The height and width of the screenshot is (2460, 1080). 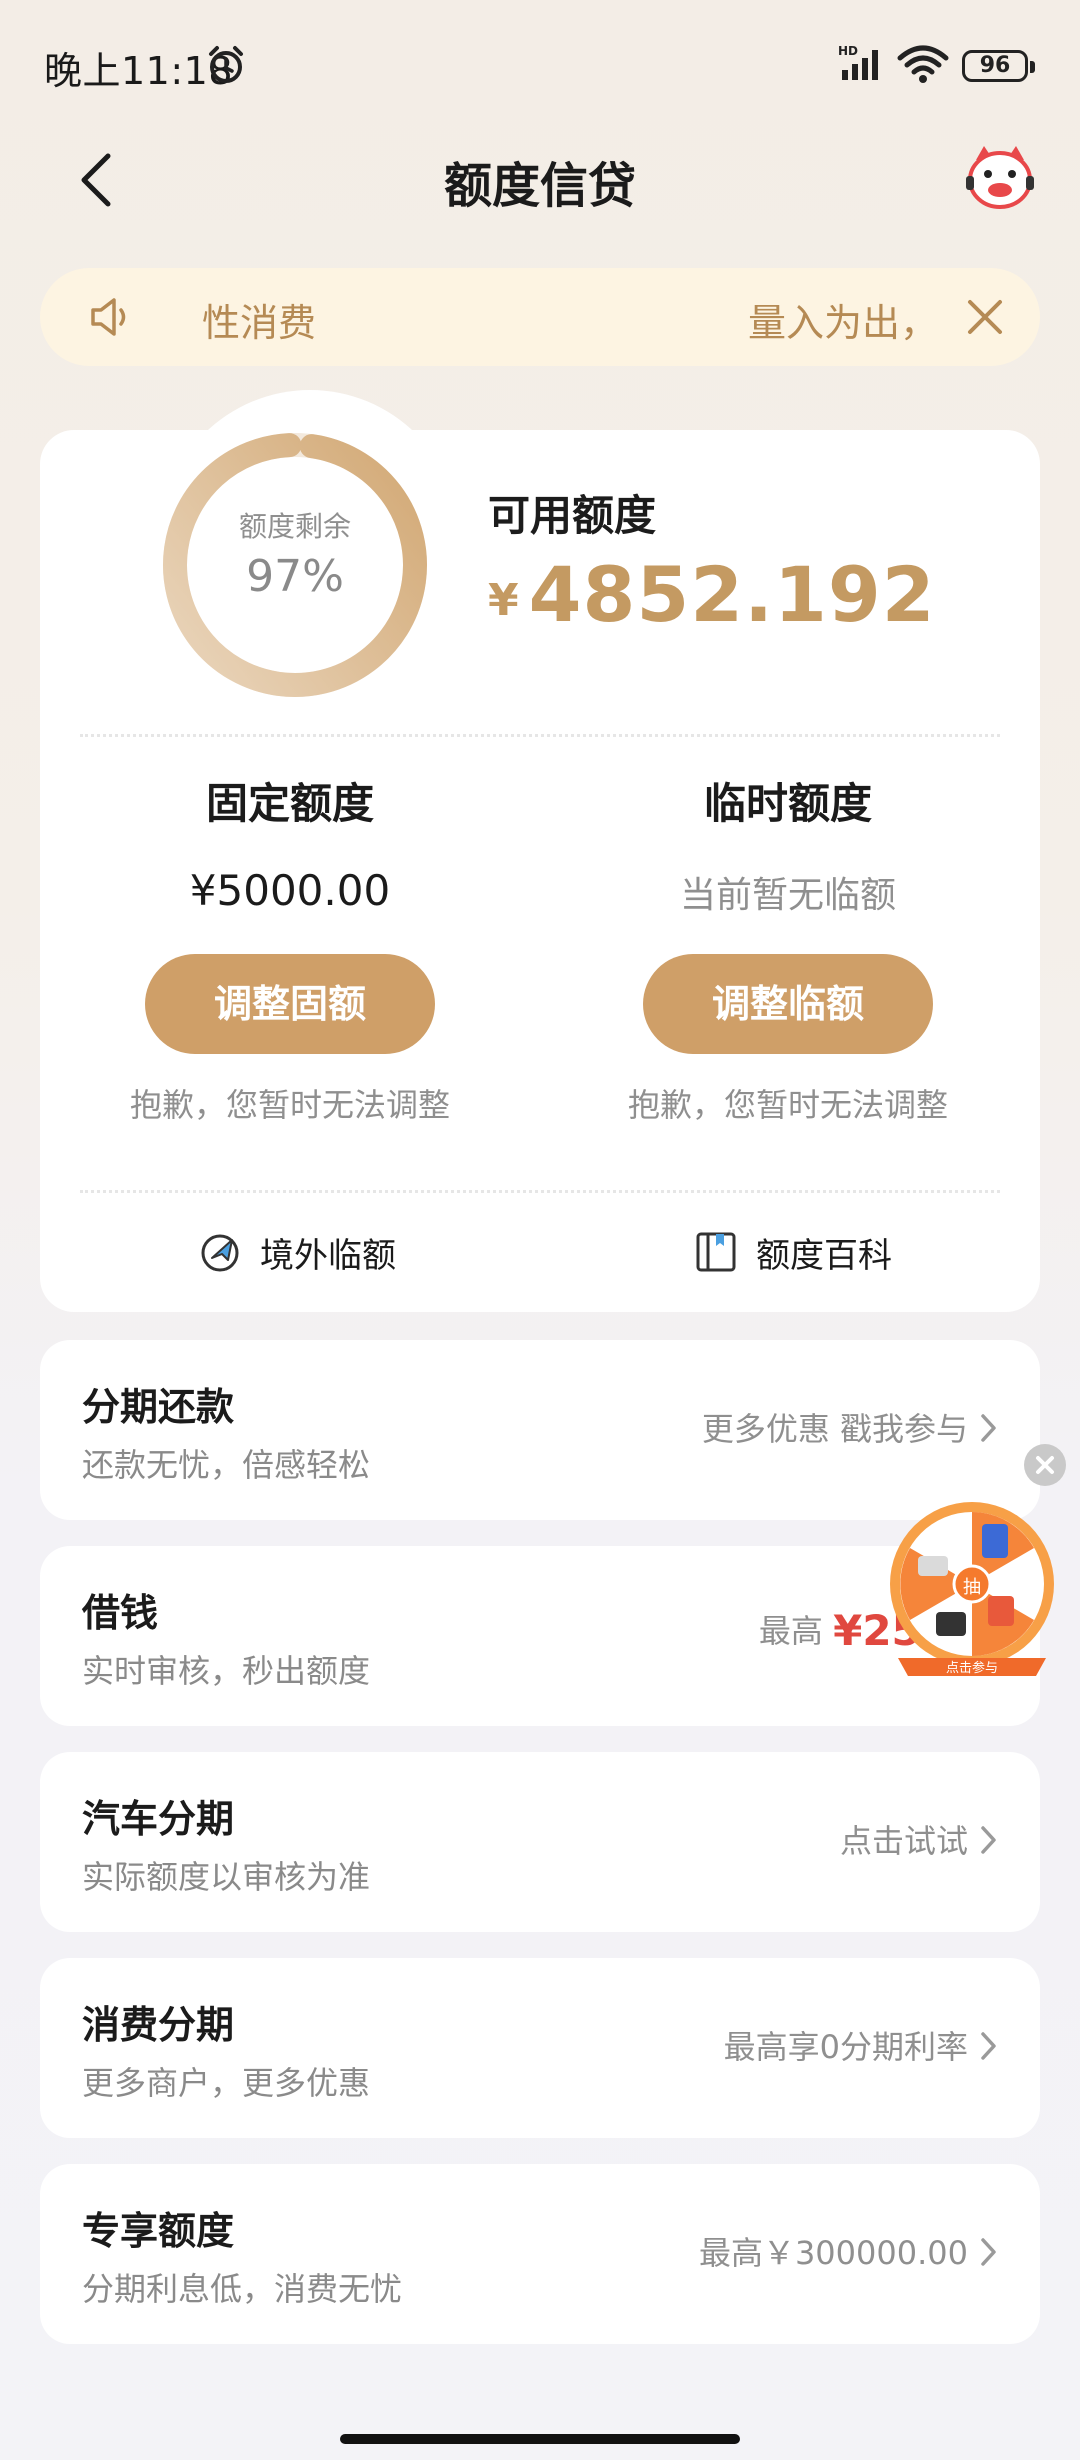 I want to click on card-links: 境外临额 额度百科, so click(x=540, y=1255).